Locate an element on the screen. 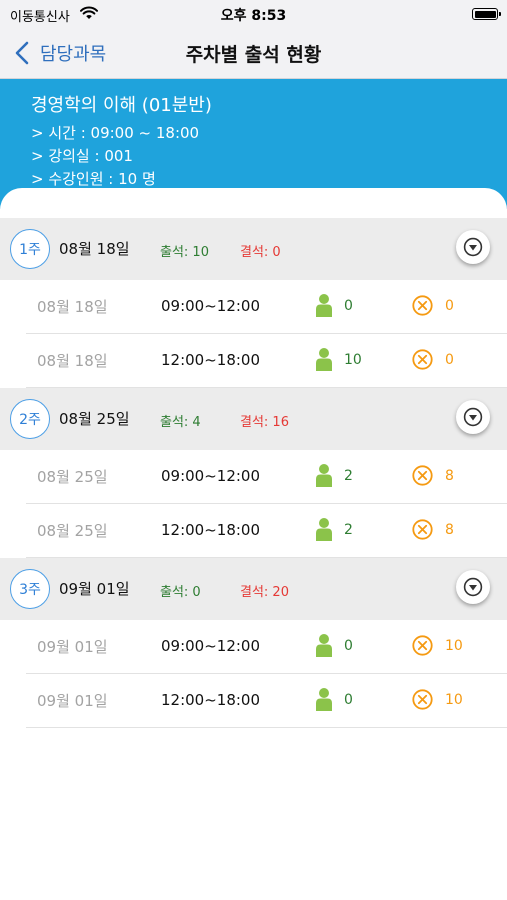  week-badge: 3주 is located at coordinates (30, 589).